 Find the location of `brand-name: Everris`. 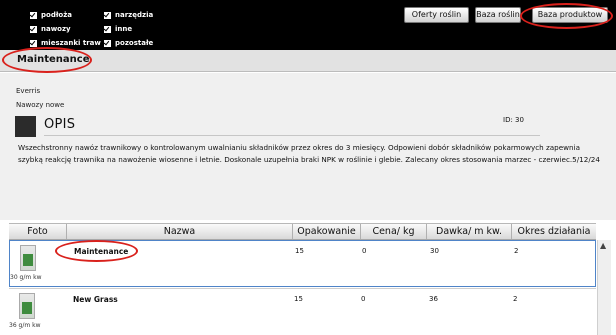

brand-name: Everris is located at coordinates (28, 91).